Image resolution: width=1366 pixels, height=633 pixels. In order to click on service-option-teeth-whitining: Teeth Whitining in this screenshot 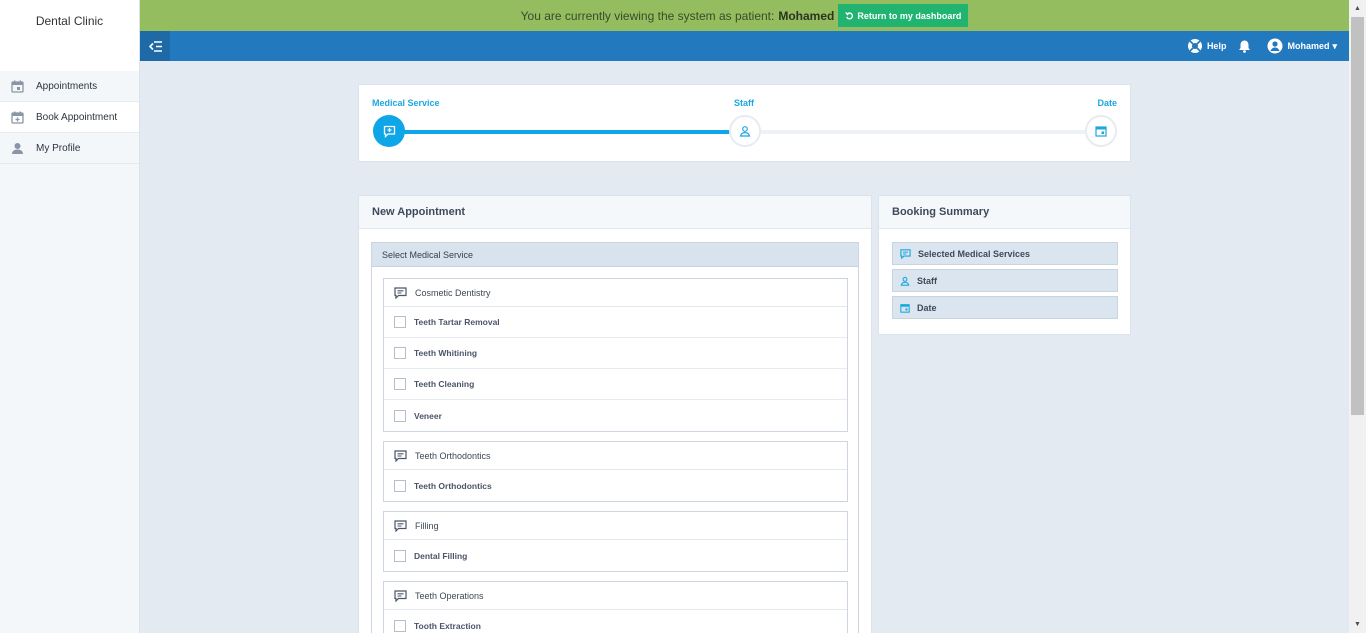, I will do `click(615, 353)`.